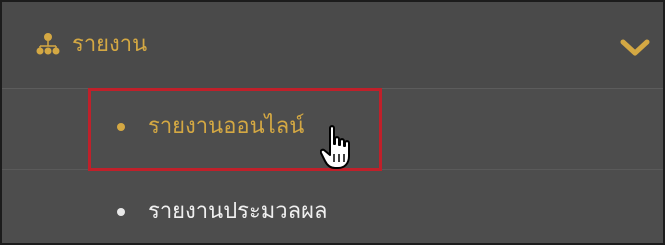  I want to click on menu-section-label: รายงาน, so click(110, 44).